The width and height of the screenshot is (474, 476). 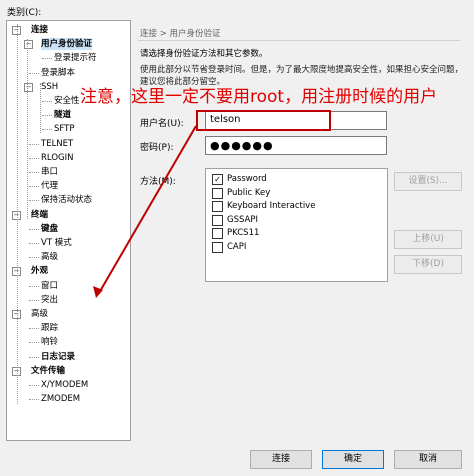 I want to click on method-label-text: Password, so click(x=247, y=179).